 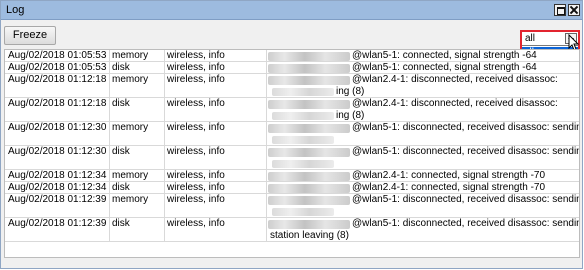 I want to click on log-message-cell: @wlan5-1: connected, signal strength -64, so click(x=423, y=56).